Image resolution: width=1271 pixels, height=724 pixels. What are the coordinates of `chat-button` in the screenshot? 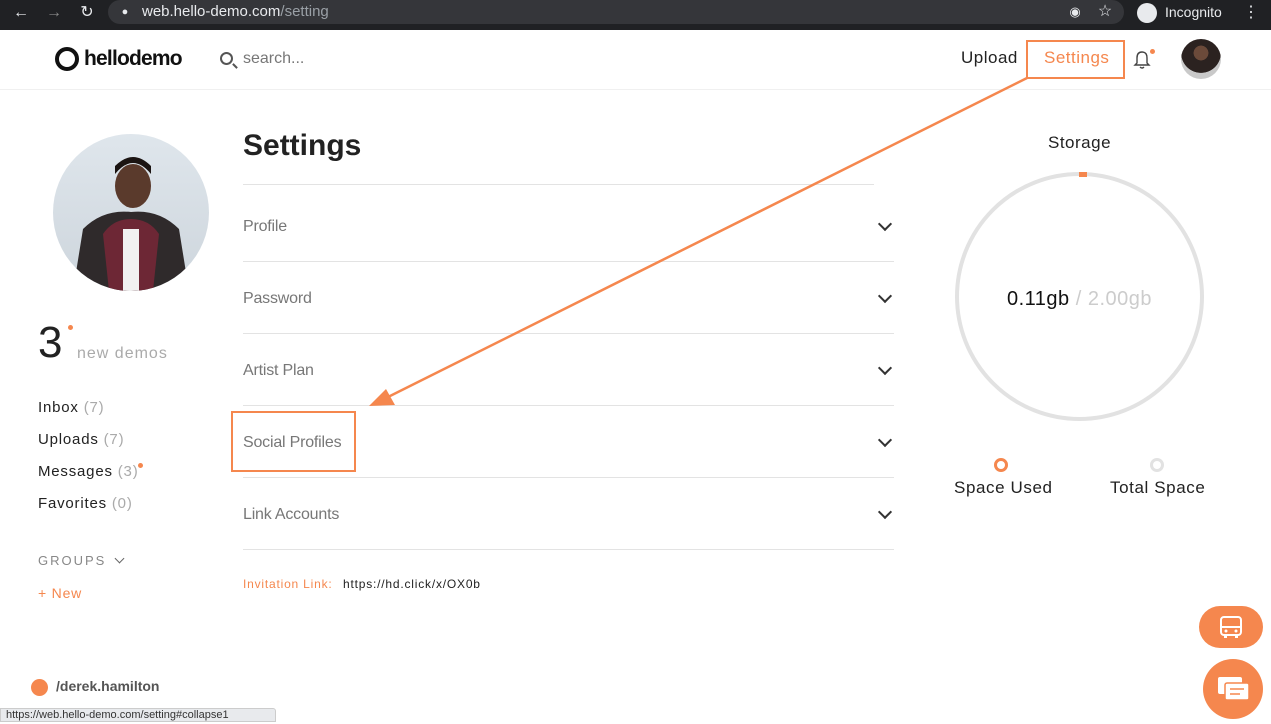 It's located at (1233, 689).